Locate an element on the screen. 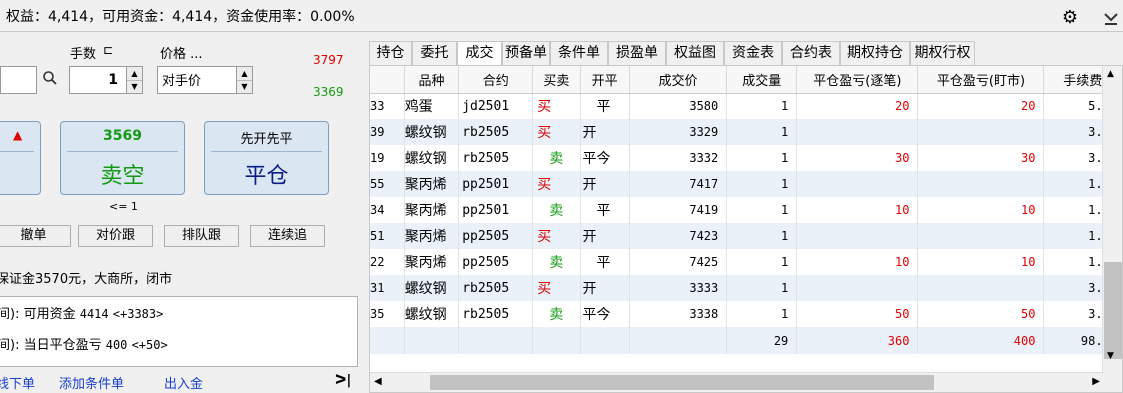 This screenshot has width=1123, height=393. vertical-scrollbar: ▲ ▼ is located at coordinates (1112, 229).